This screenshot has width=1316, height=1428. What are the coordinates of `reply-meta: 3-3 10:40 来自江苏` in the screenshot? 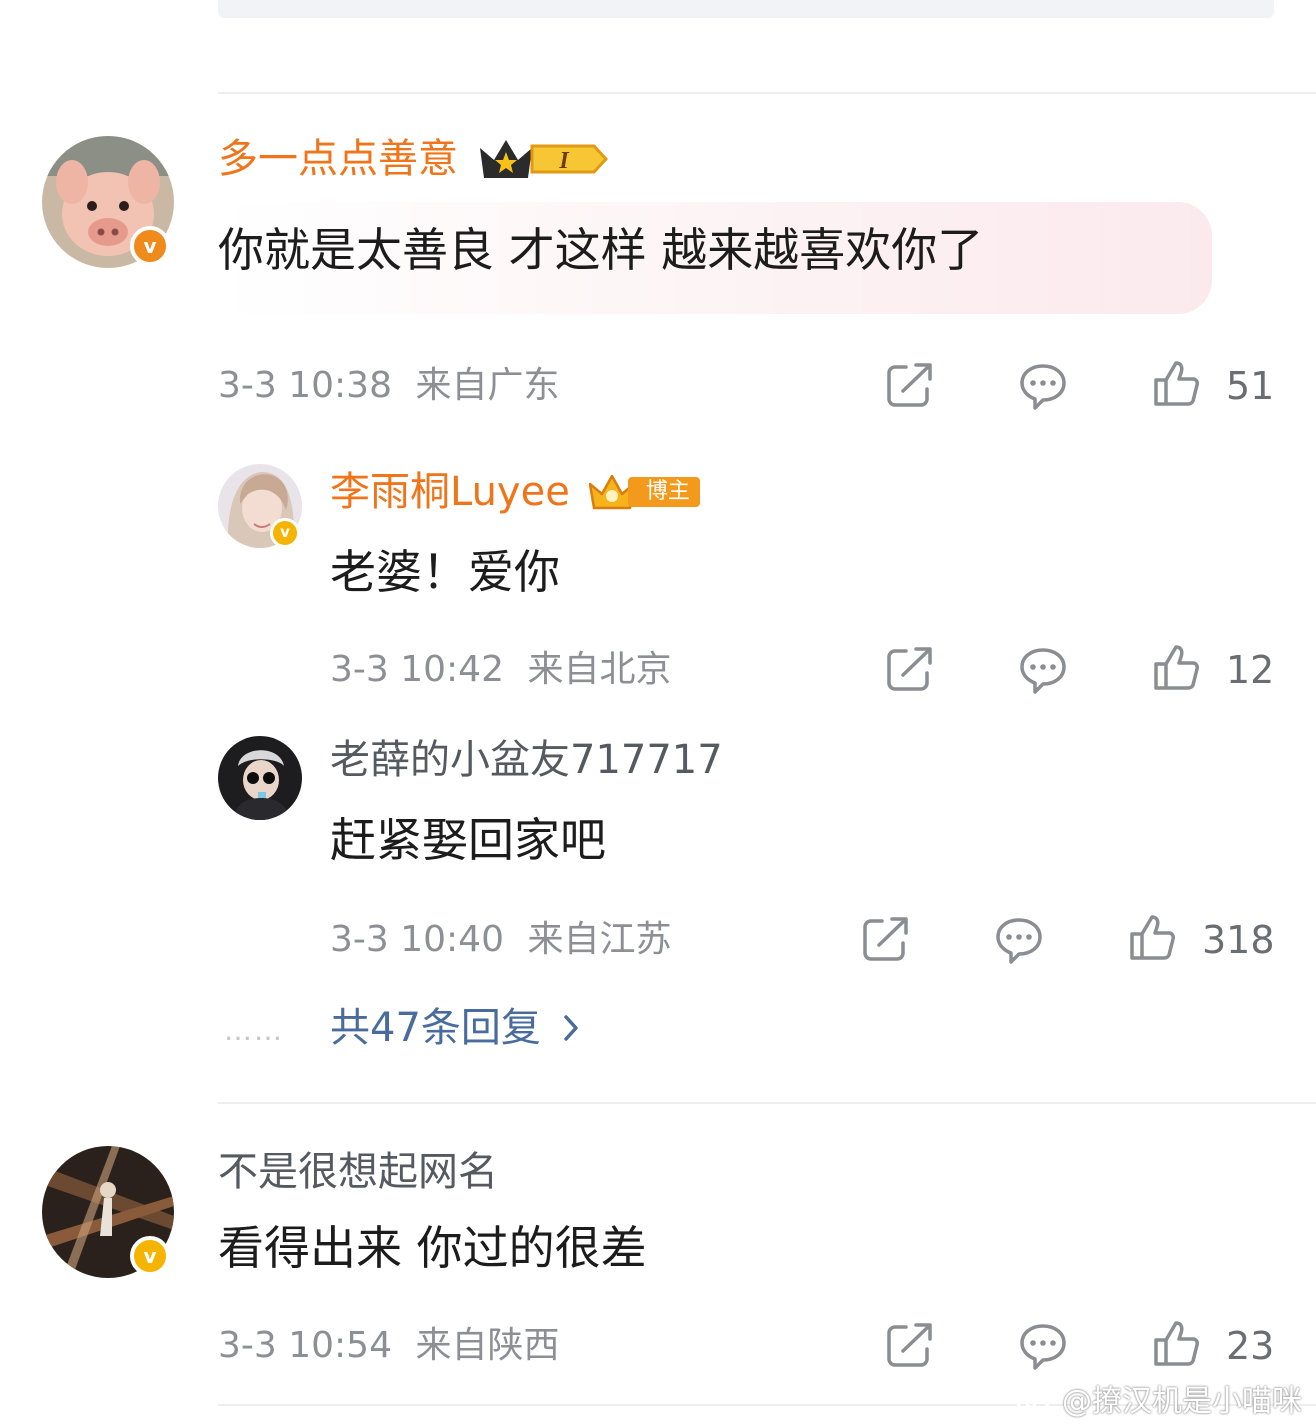 It's located at (500, 940).